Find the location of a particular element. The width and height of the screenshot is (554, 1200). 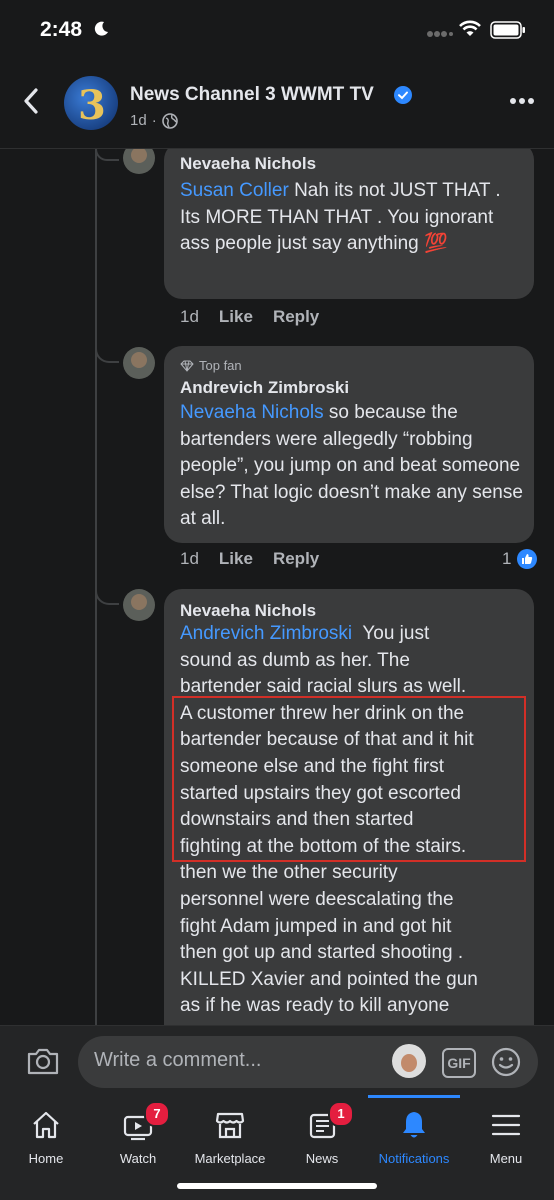

highlight-box is located at coordinates (349, 779).